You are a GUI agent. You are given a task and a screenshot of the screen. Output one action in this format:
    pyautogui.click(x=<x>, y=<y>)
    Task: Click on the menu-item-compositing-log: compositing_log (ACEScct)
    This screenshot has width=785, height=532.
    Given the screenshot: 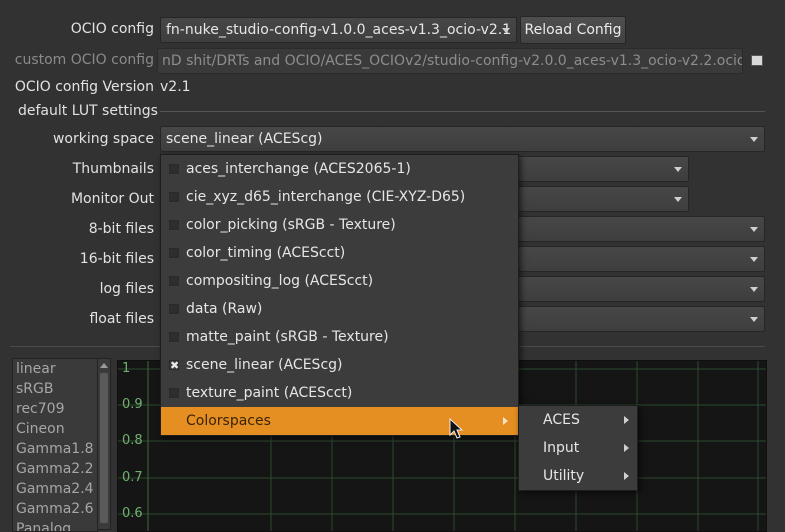 What is the action you would take?
    pyautogui.click(x=339, y=281)
    